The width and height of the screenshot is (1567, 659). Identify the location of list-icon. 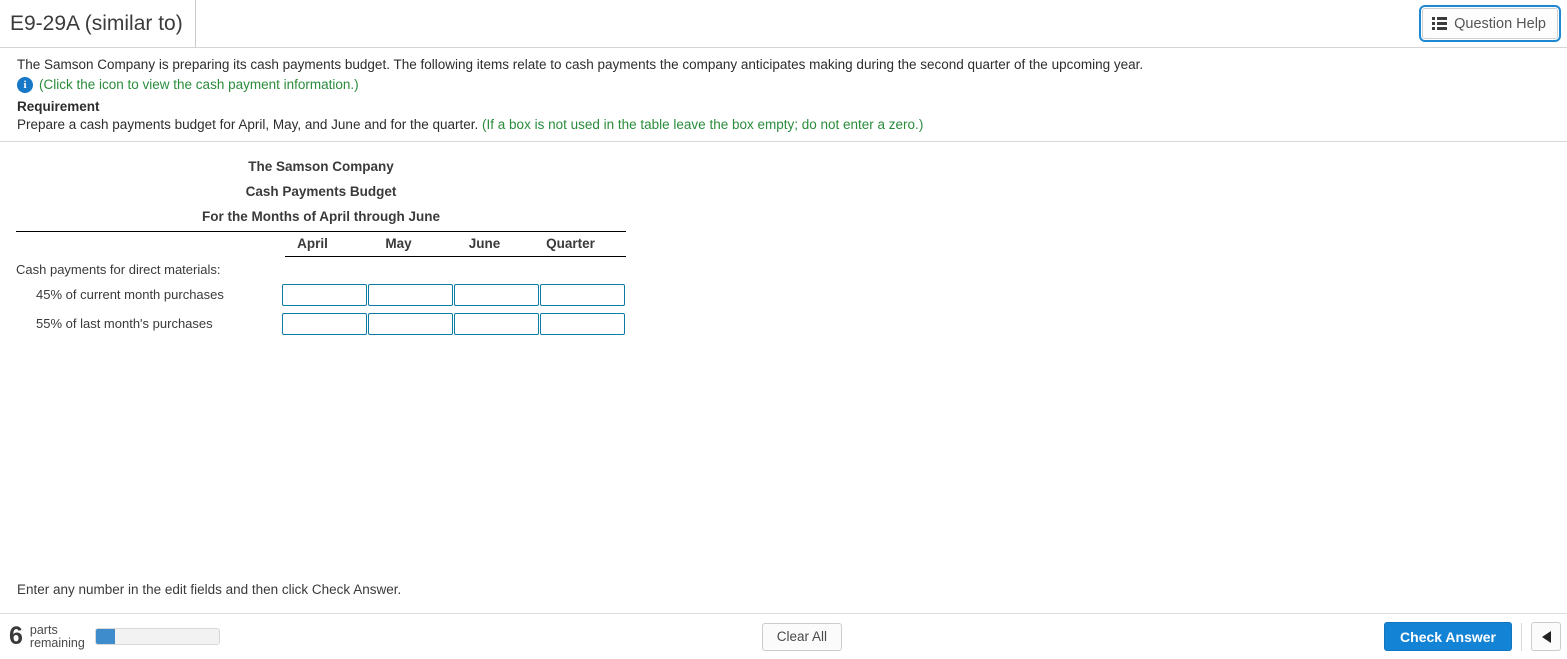
(1440, 23).